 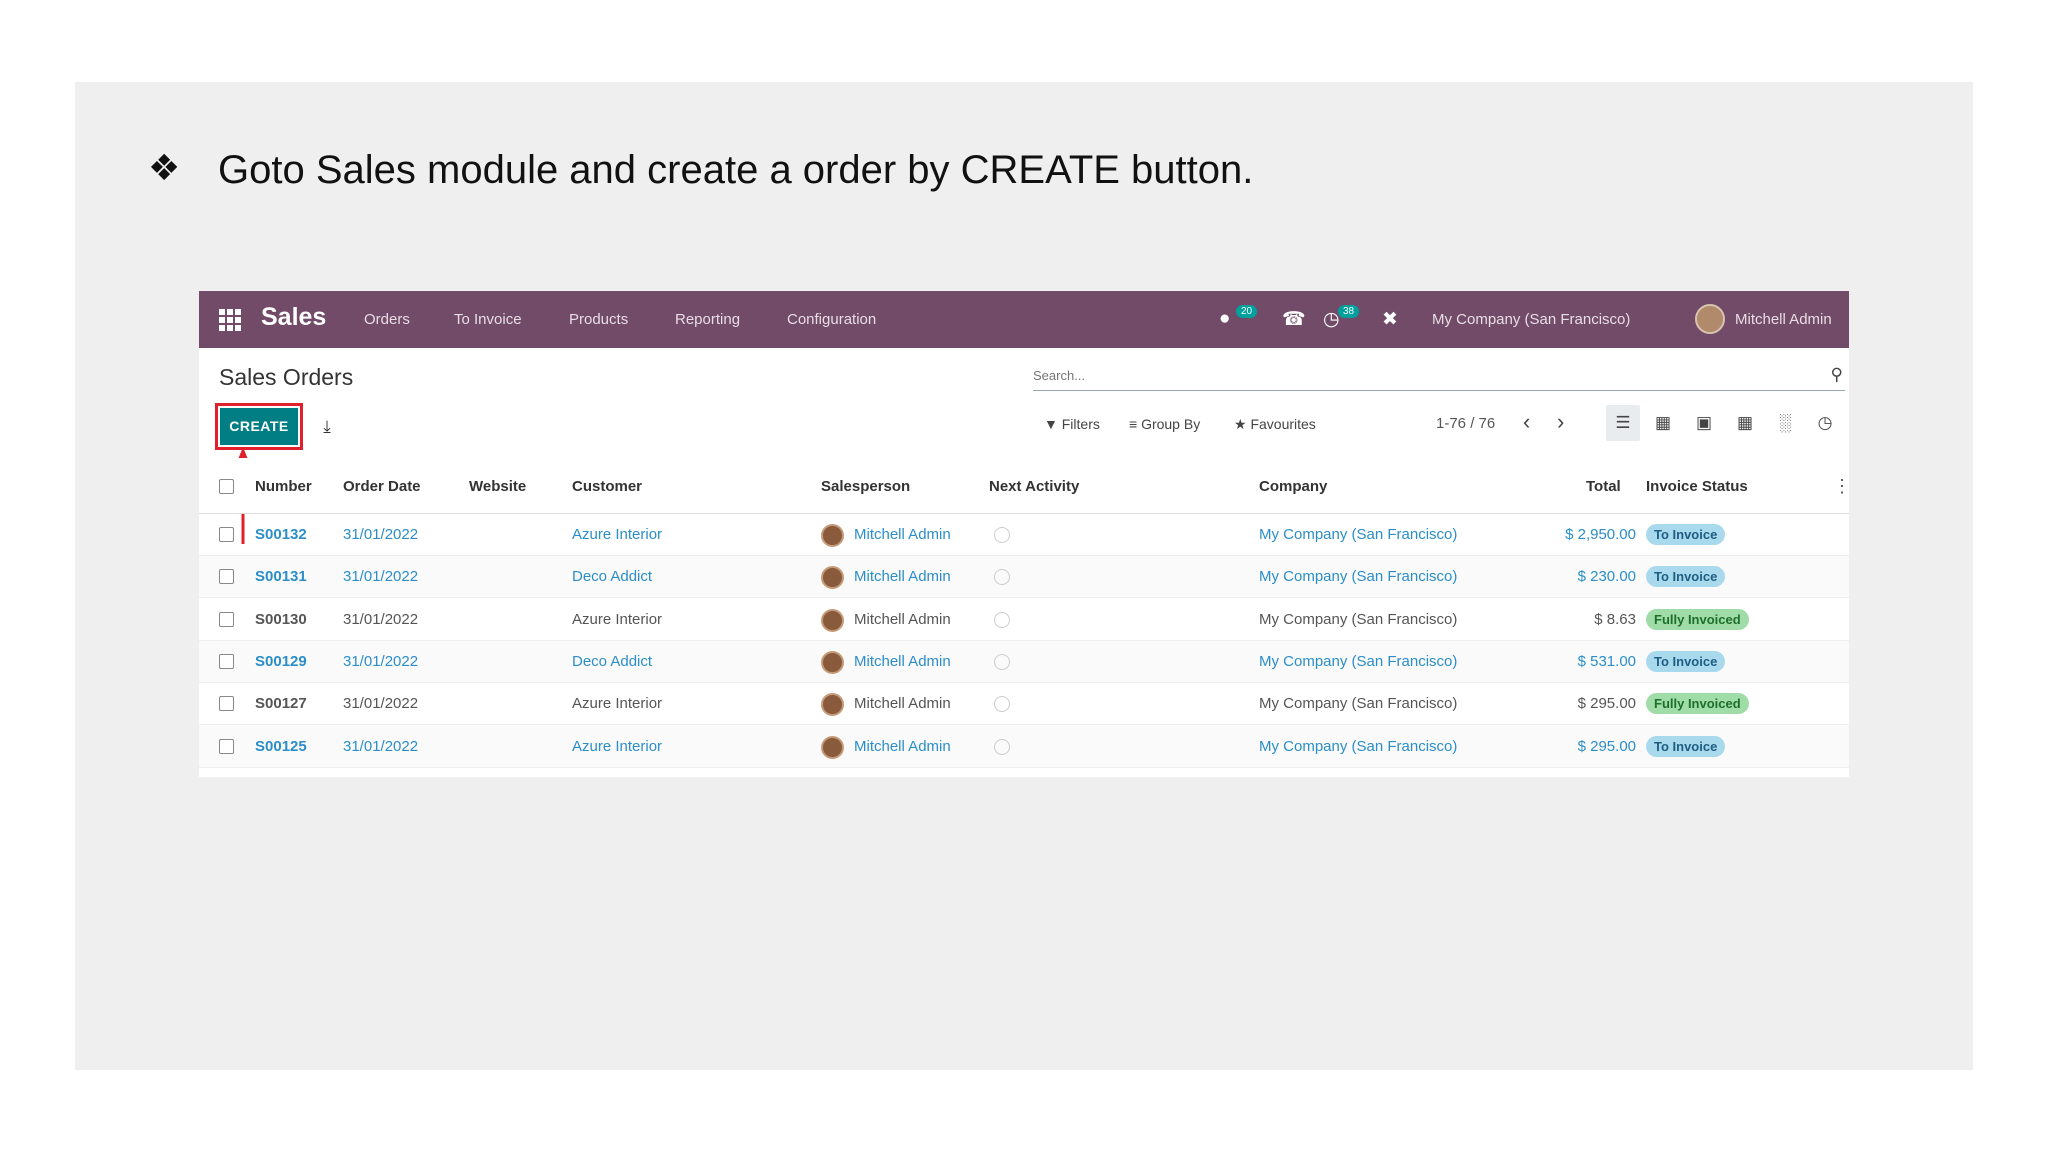 I want to click on close-icon: ✖, so click(x=1390, y=319).